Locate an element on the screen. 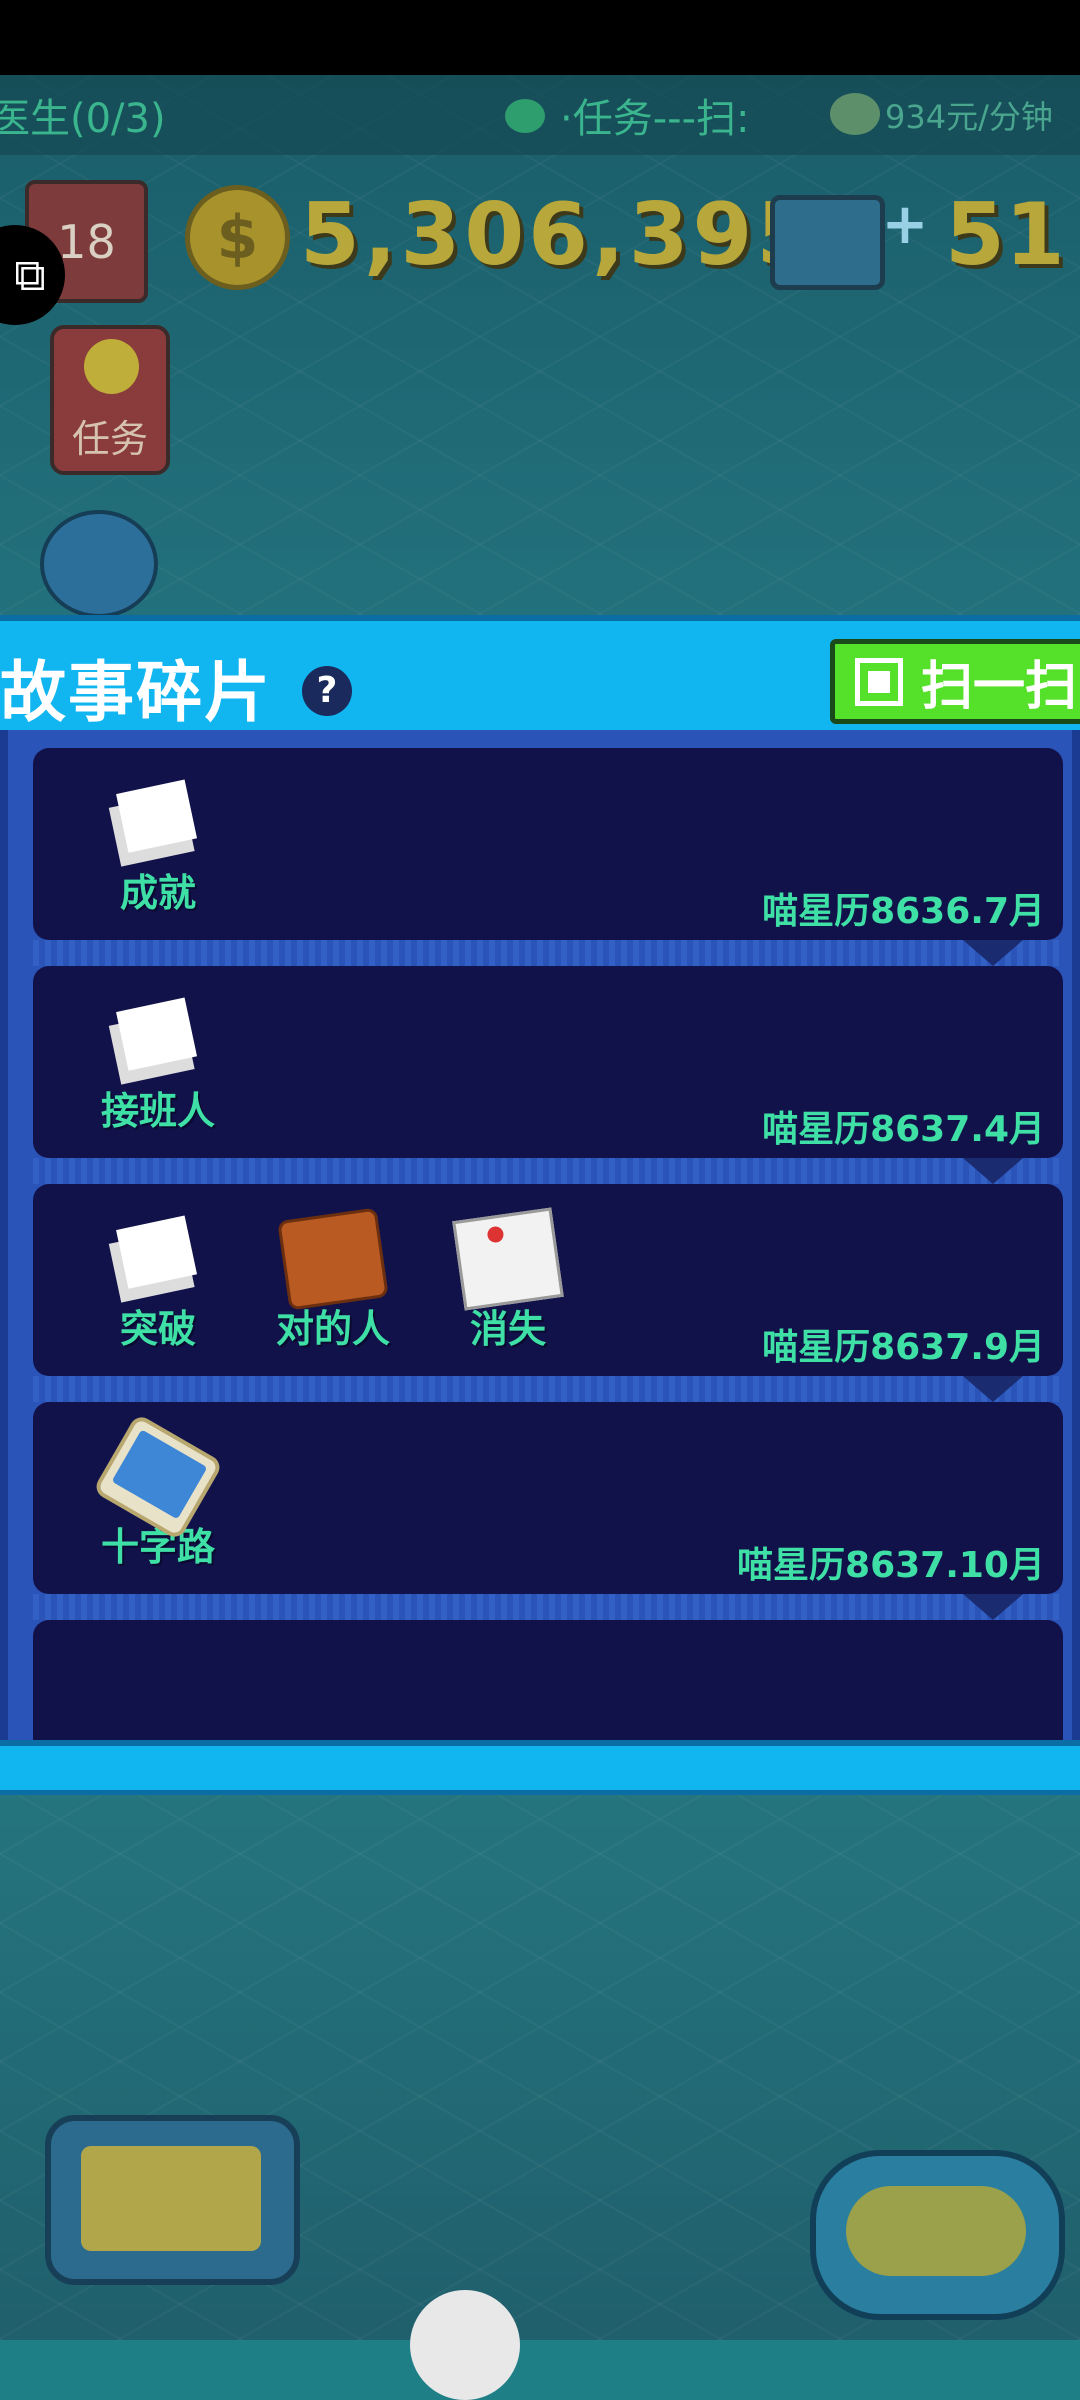  puzzle-icon: ⧉ is located at coordinates (30, 275).